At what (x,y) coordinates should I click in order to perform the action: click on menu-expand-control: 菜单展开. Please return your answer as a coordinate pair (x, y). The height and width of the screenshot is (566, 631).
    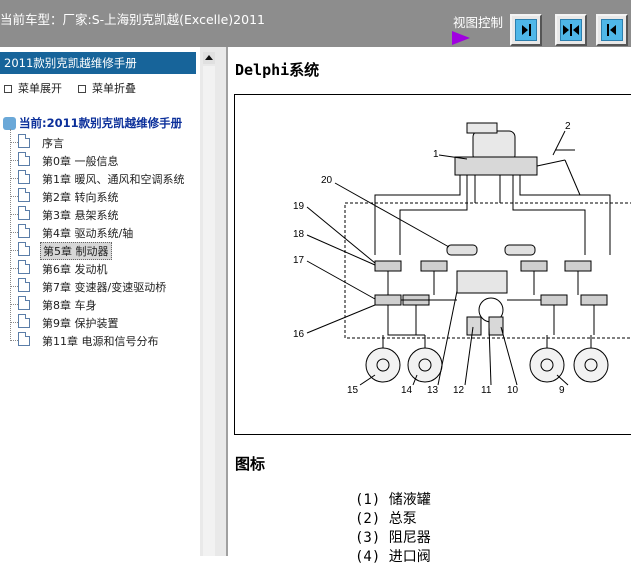
    Looking at the image, I should click on (33, 88).